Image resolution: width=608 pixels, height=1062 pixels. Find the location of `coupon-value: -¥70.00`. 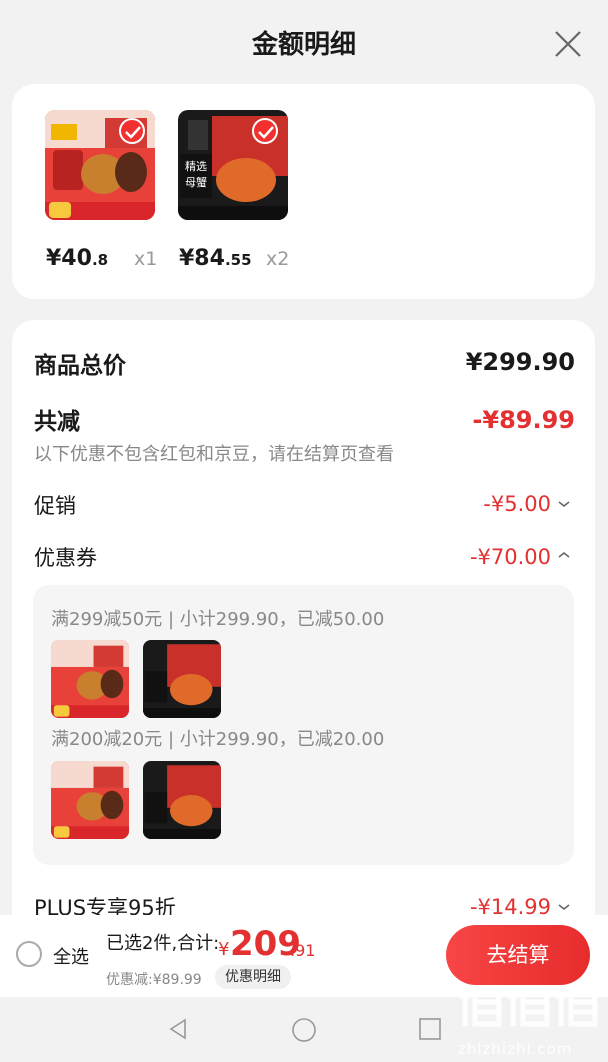

coupon-value: -¥70.00 is located at coordinates (510, 557).